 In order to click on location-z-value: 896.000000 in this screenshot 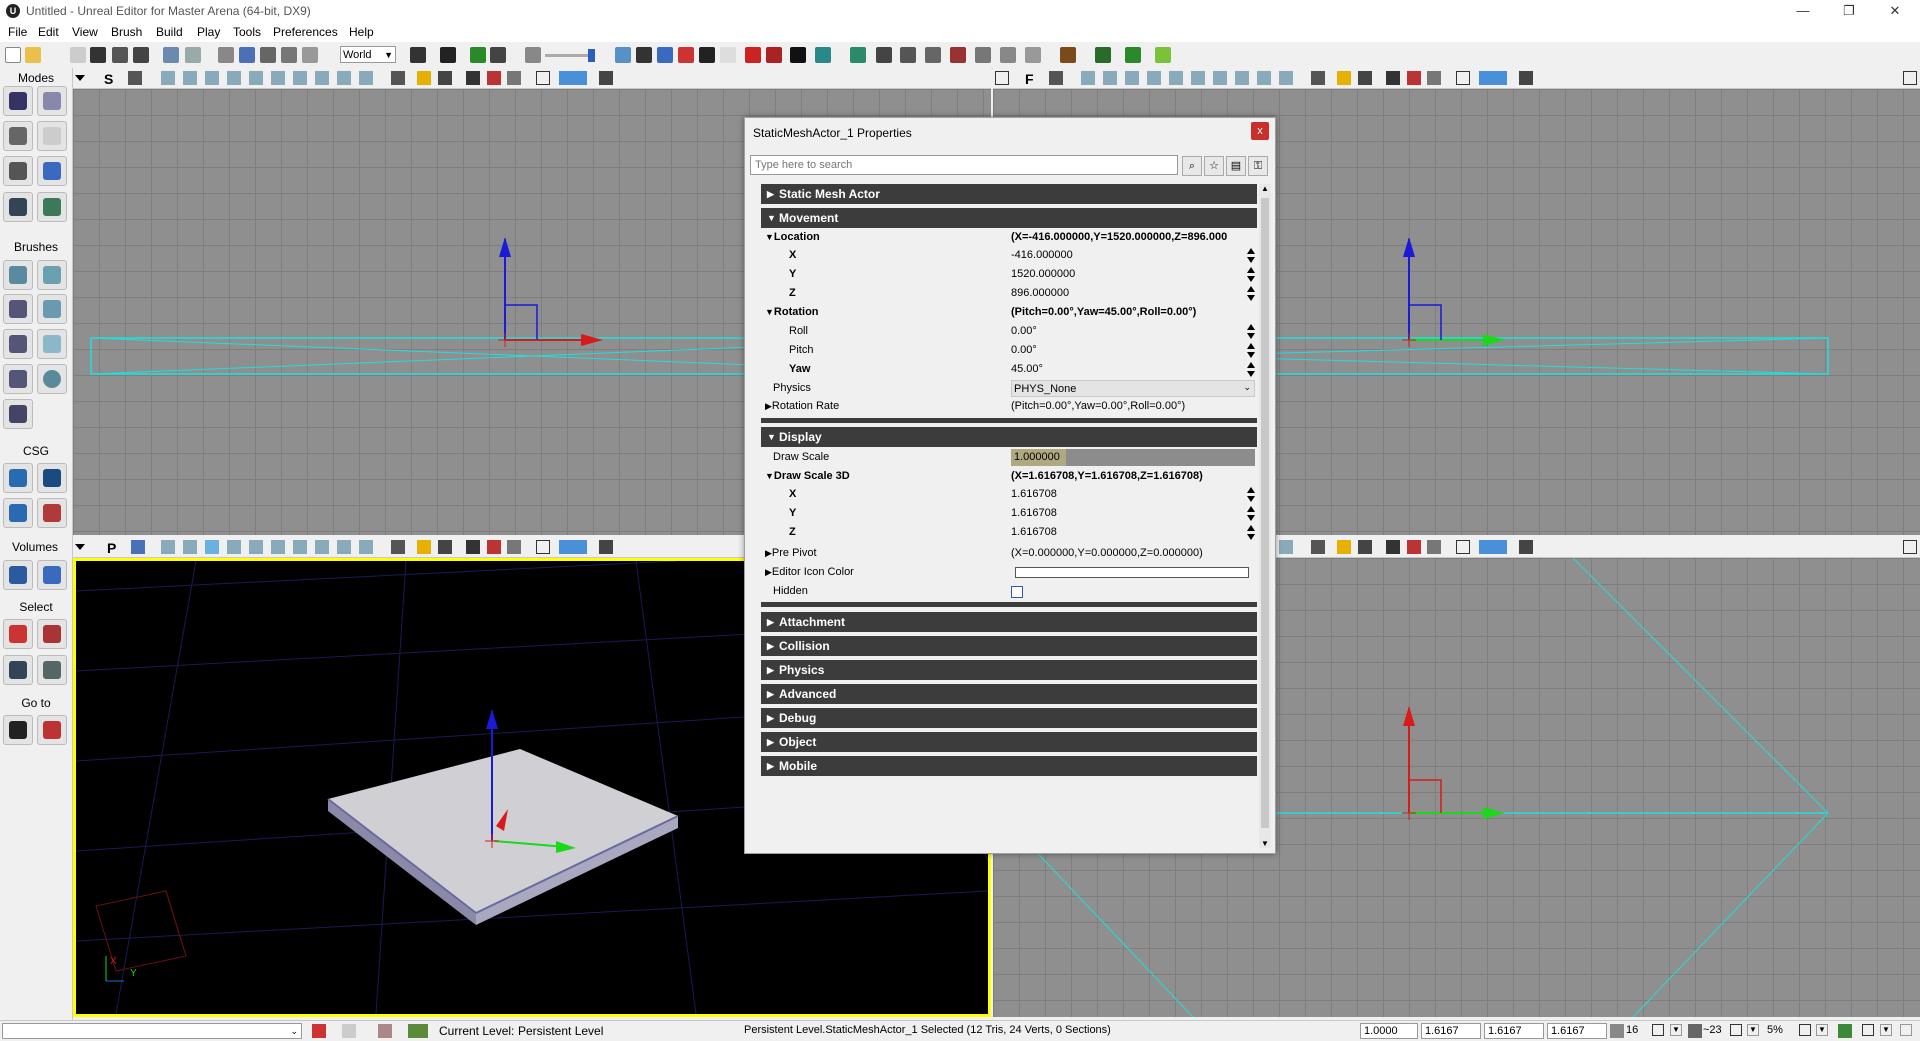, I will do `click(1040, 293)`.